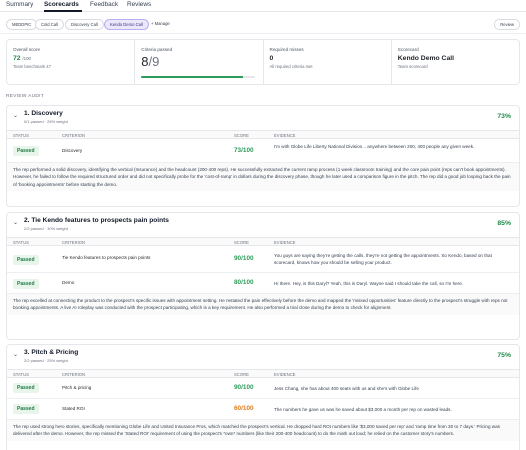 Image resolution: width=526 pixels, height=450 pixels. I want to click on chip-discovery-call: Discovery Call, so click(84, 24).